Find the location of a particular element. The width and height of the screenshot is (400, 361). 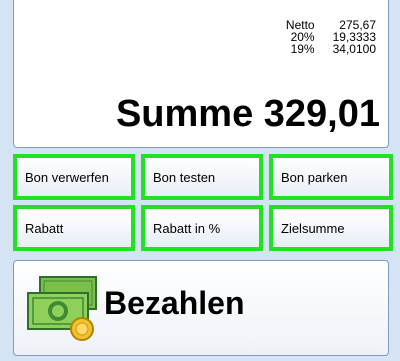

tax-table: Netto 275,67 20% 19,3333 19% 34,0100 is located at coordinates (331, 37).